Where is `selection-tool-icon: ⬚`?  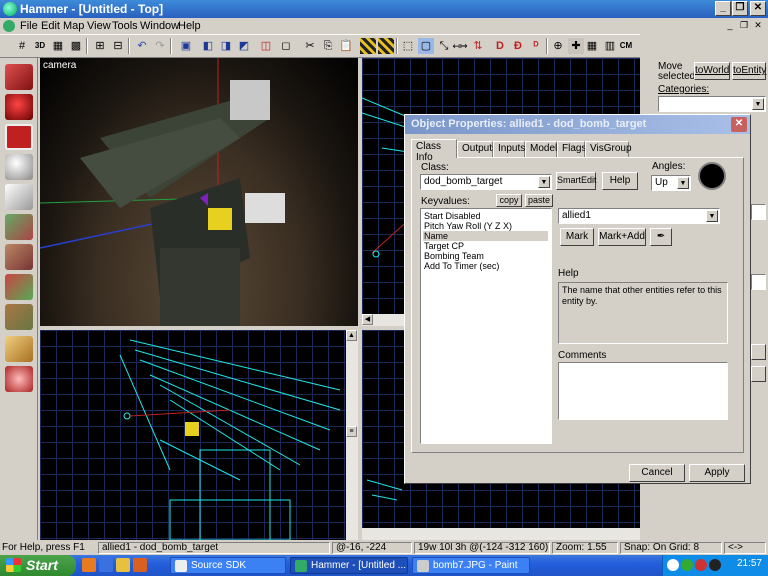 selection-tool-icon: ⬚ is located at coordinates (408, 46).